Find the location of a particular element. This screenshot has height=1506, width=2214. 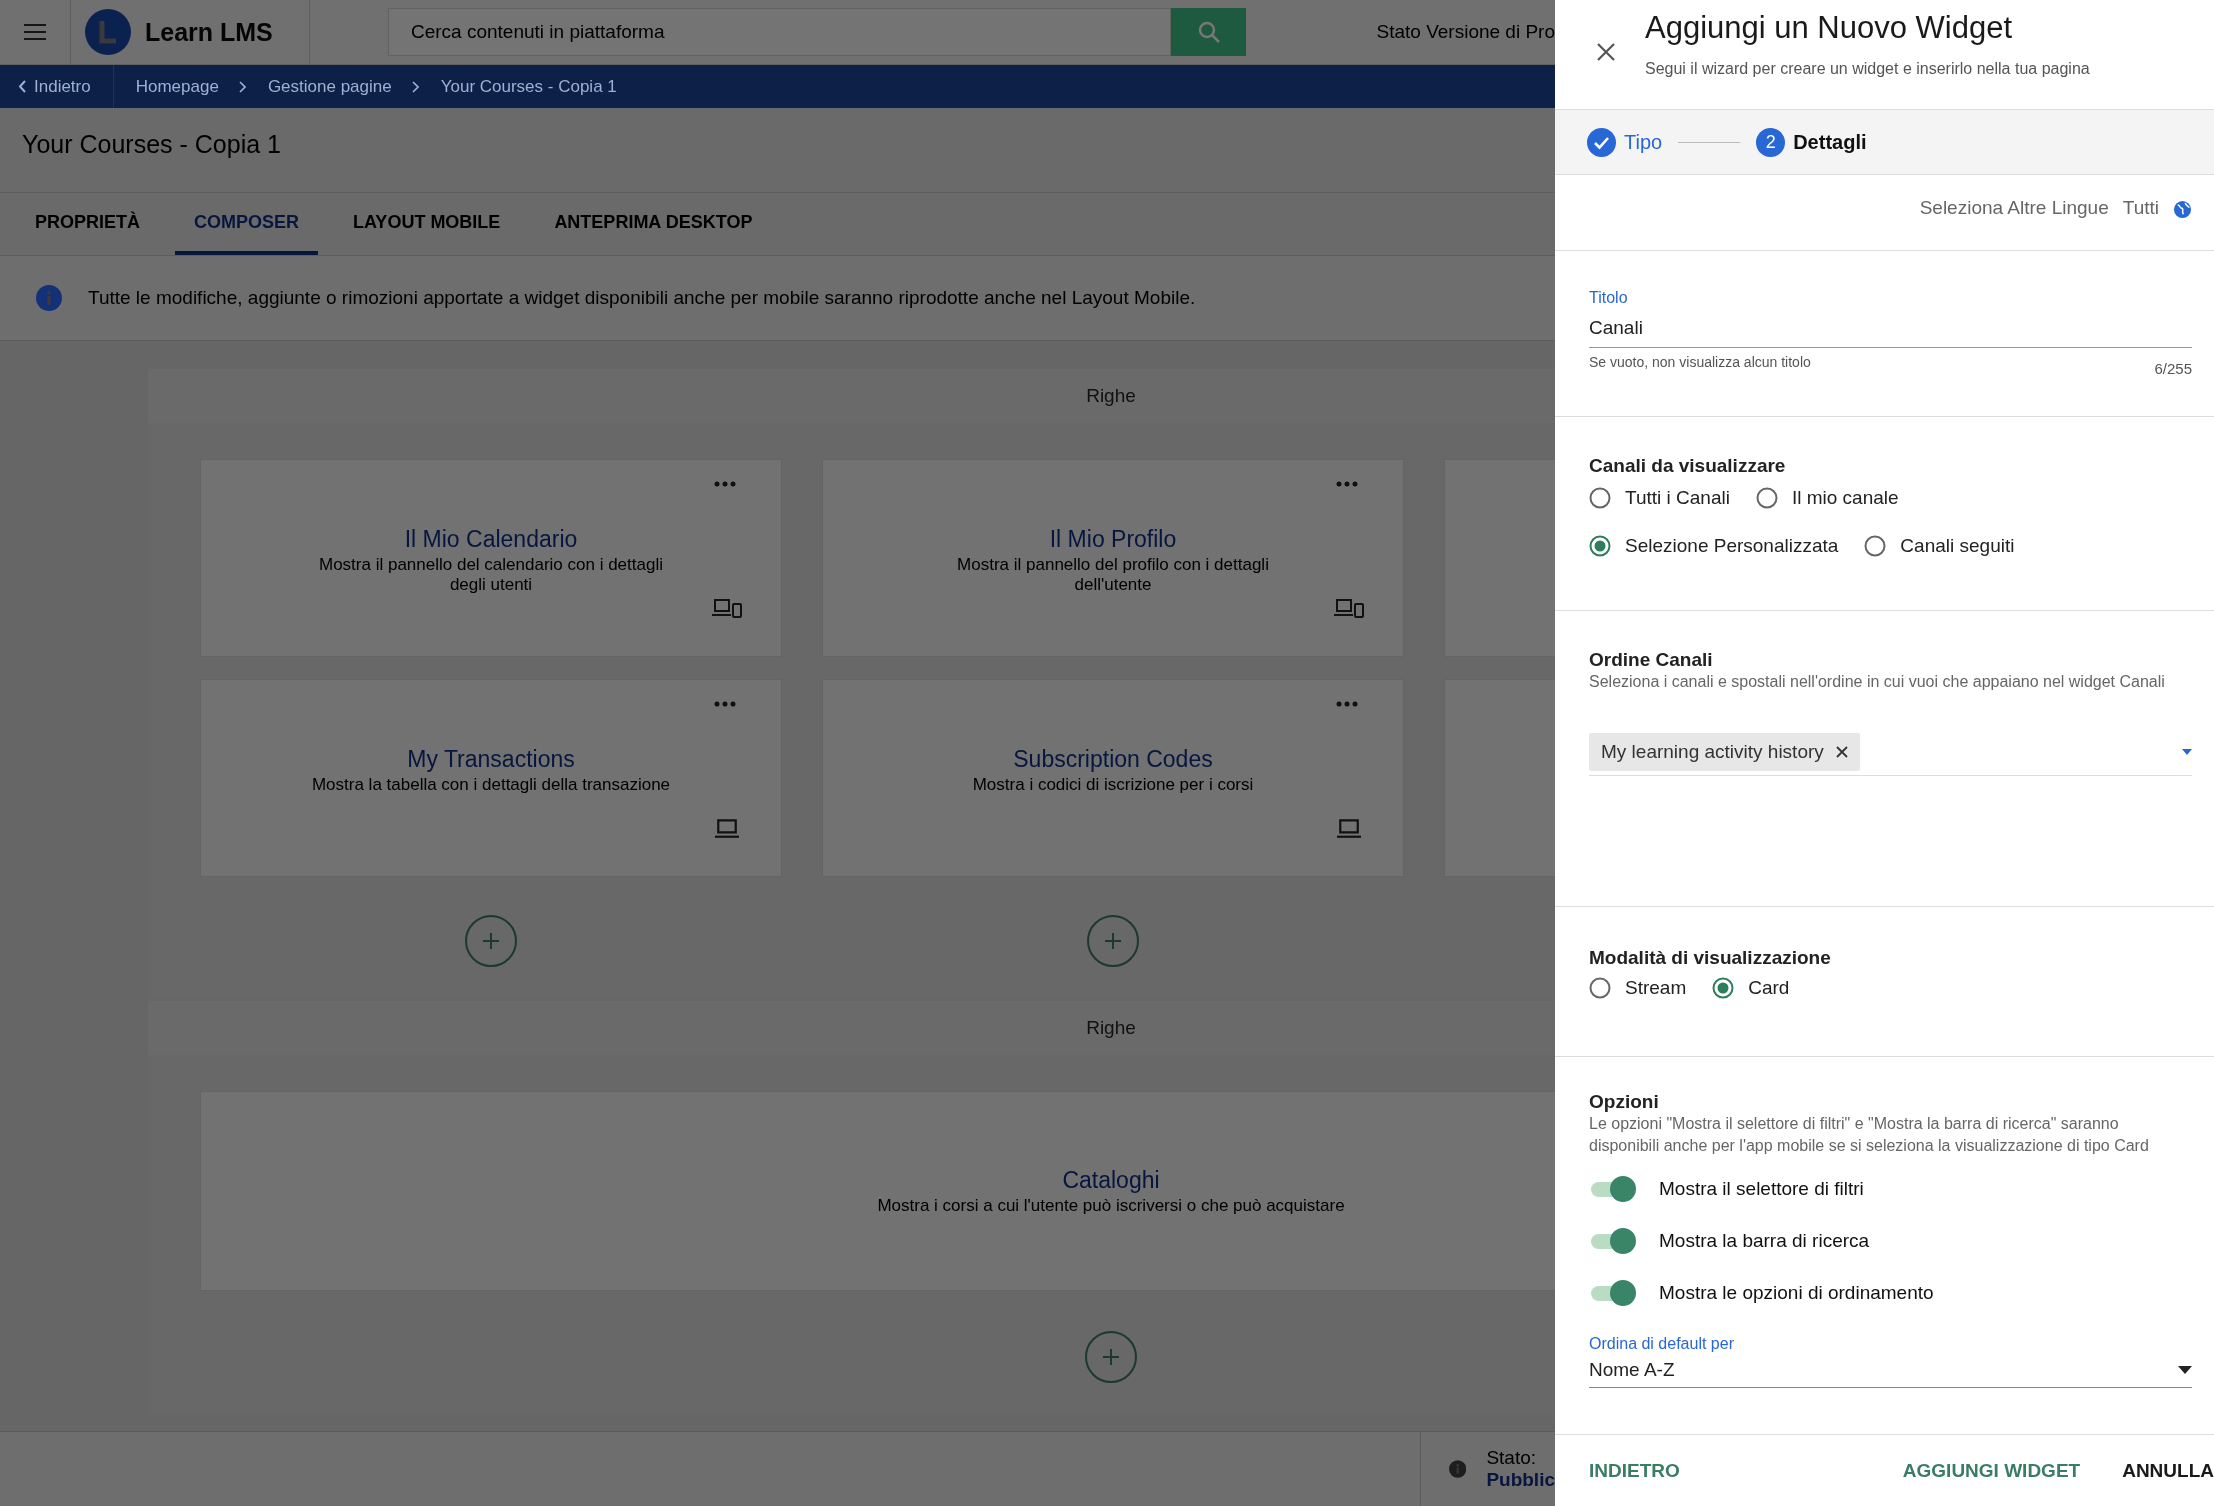

widget-card: My Transactions Mostra la tabella con i dettagli della transazione is located at coordinates (491, 778).